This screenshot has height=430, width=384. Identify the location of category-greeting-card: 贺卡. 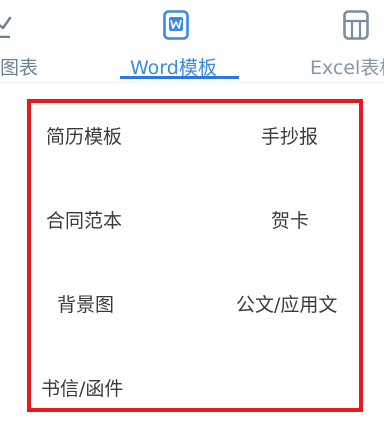
(290, 221).